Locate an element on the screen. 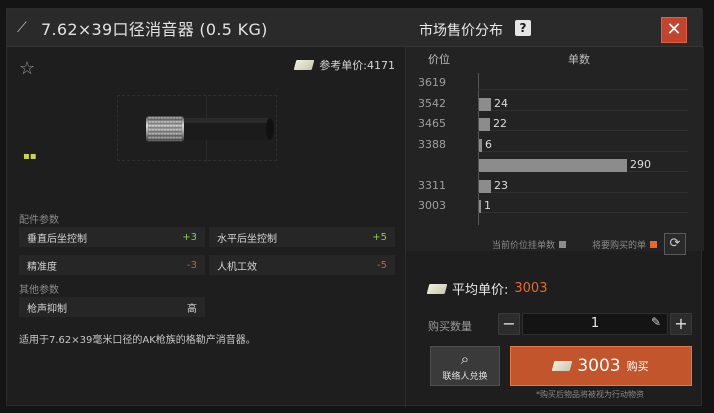 This screenshot has width=714, height=413. mark-dots-icon: ▪▪ is located at coordinates (30, 156).